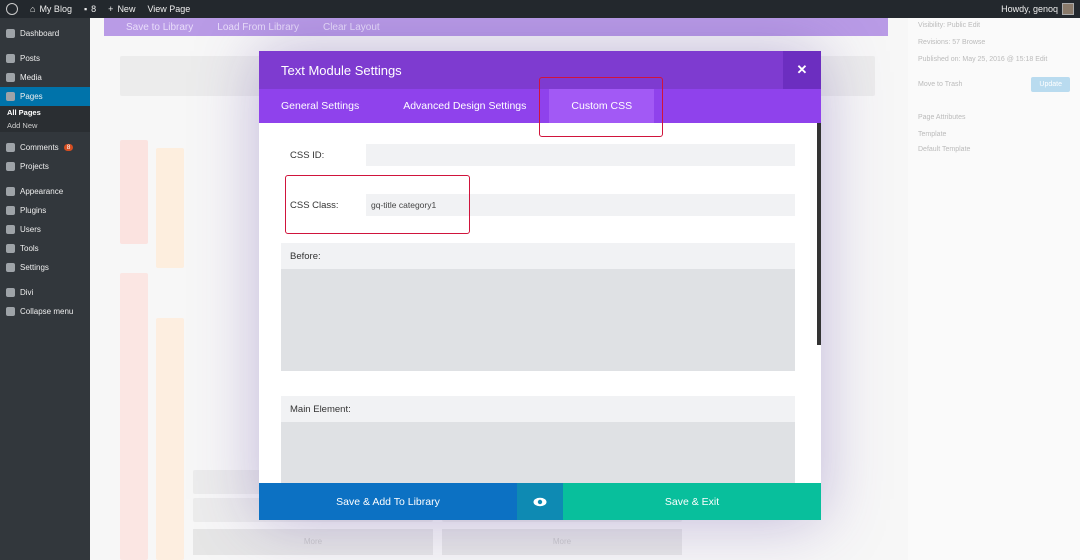 The height and width of the screenshot is (560, 1080). Describe the element at coordinates (949, 25) in the screenshot. I see `visibility-text: Visibility: Public Edit` at that location.